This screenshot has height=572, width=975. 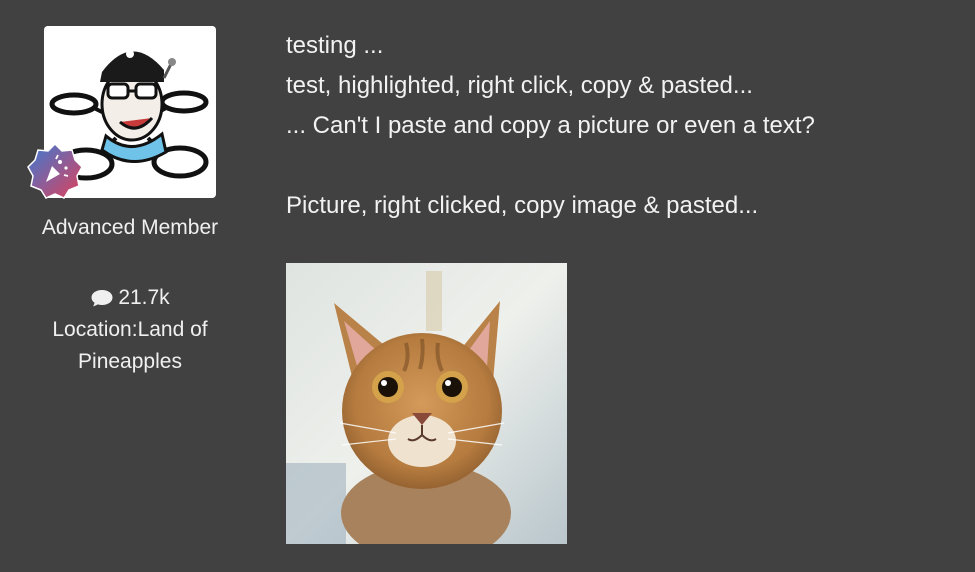 What do you see at coordinates (130, 346) in the screenshot?
I see `author-location: Location:Land of Pineapples` at bounding box center [130, 346].